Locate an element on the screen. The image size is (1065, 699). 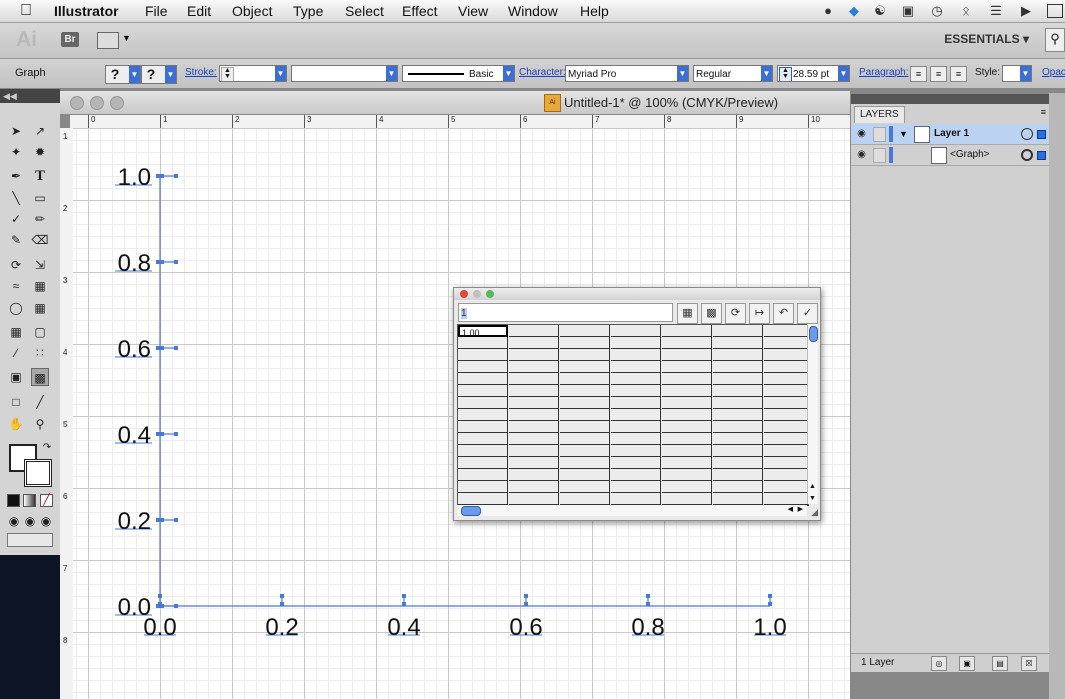
font-style-field: Regular ▼ is located at coordinates (733, 73).